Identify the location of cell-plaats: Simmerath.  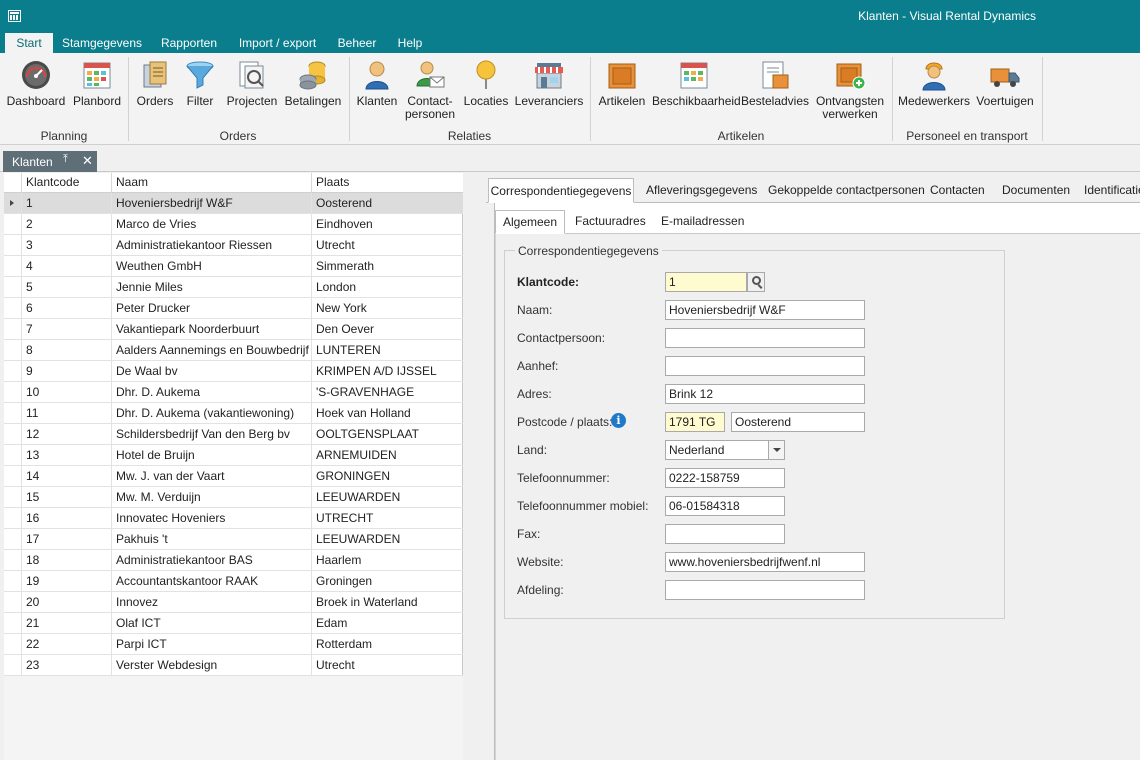
(387, 266).